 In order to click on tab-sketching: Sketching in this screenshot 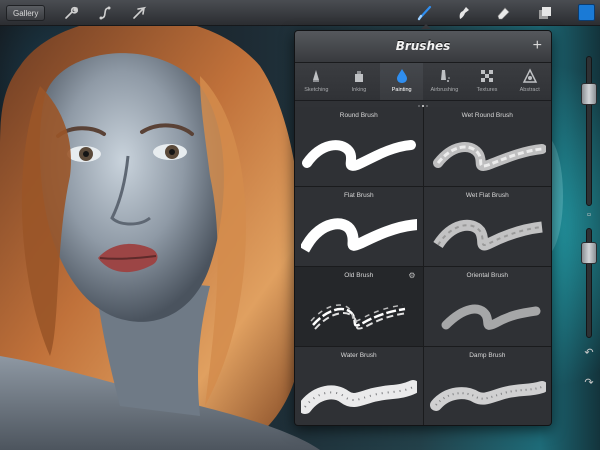, I will do `click(316, 81)`.